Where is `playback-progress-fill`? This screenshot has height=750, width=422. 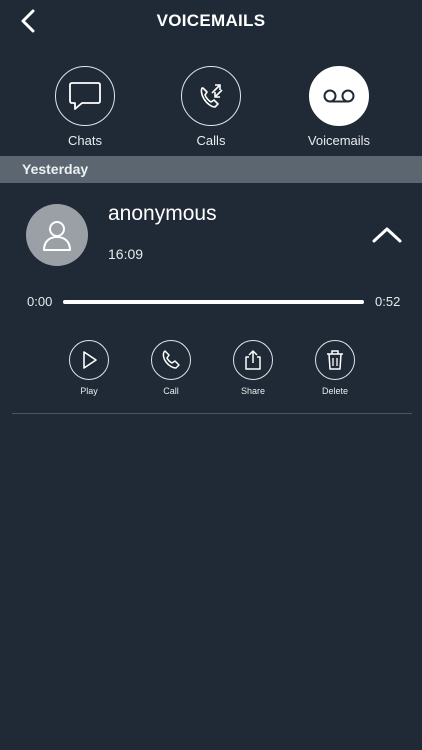
playback-progress-fill is located at coordinates (213, 302).